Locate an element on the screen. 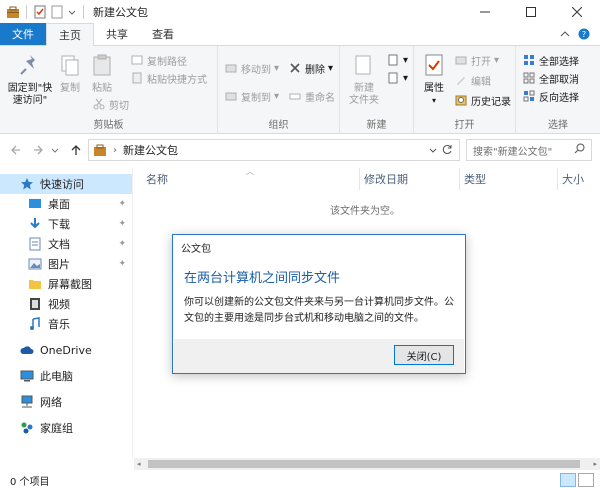 The image size is (600, 490). history-button: 历史记录 is located at coordinates (482, 100).